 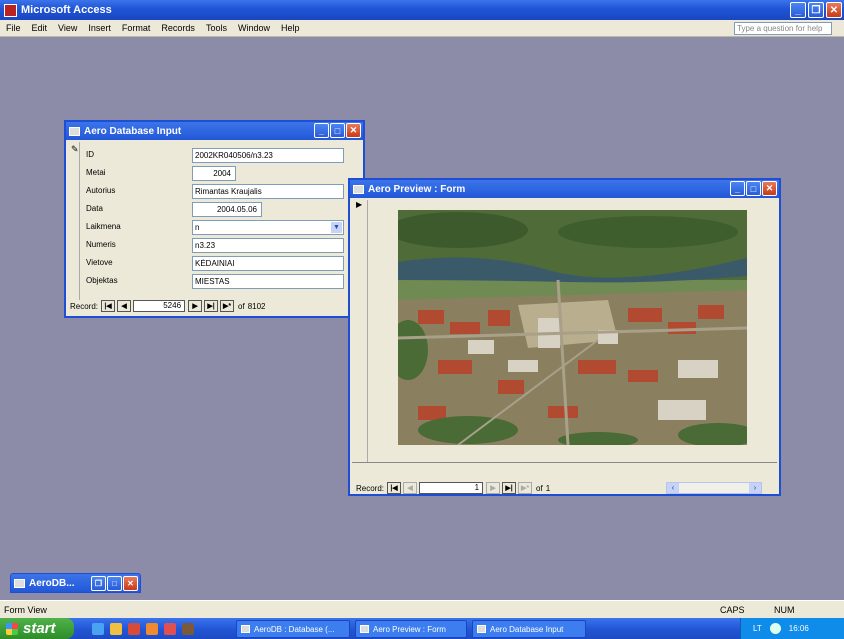 I want to click on horizontal-scrollbar: ‹ ›, so click(x=714, y=488).